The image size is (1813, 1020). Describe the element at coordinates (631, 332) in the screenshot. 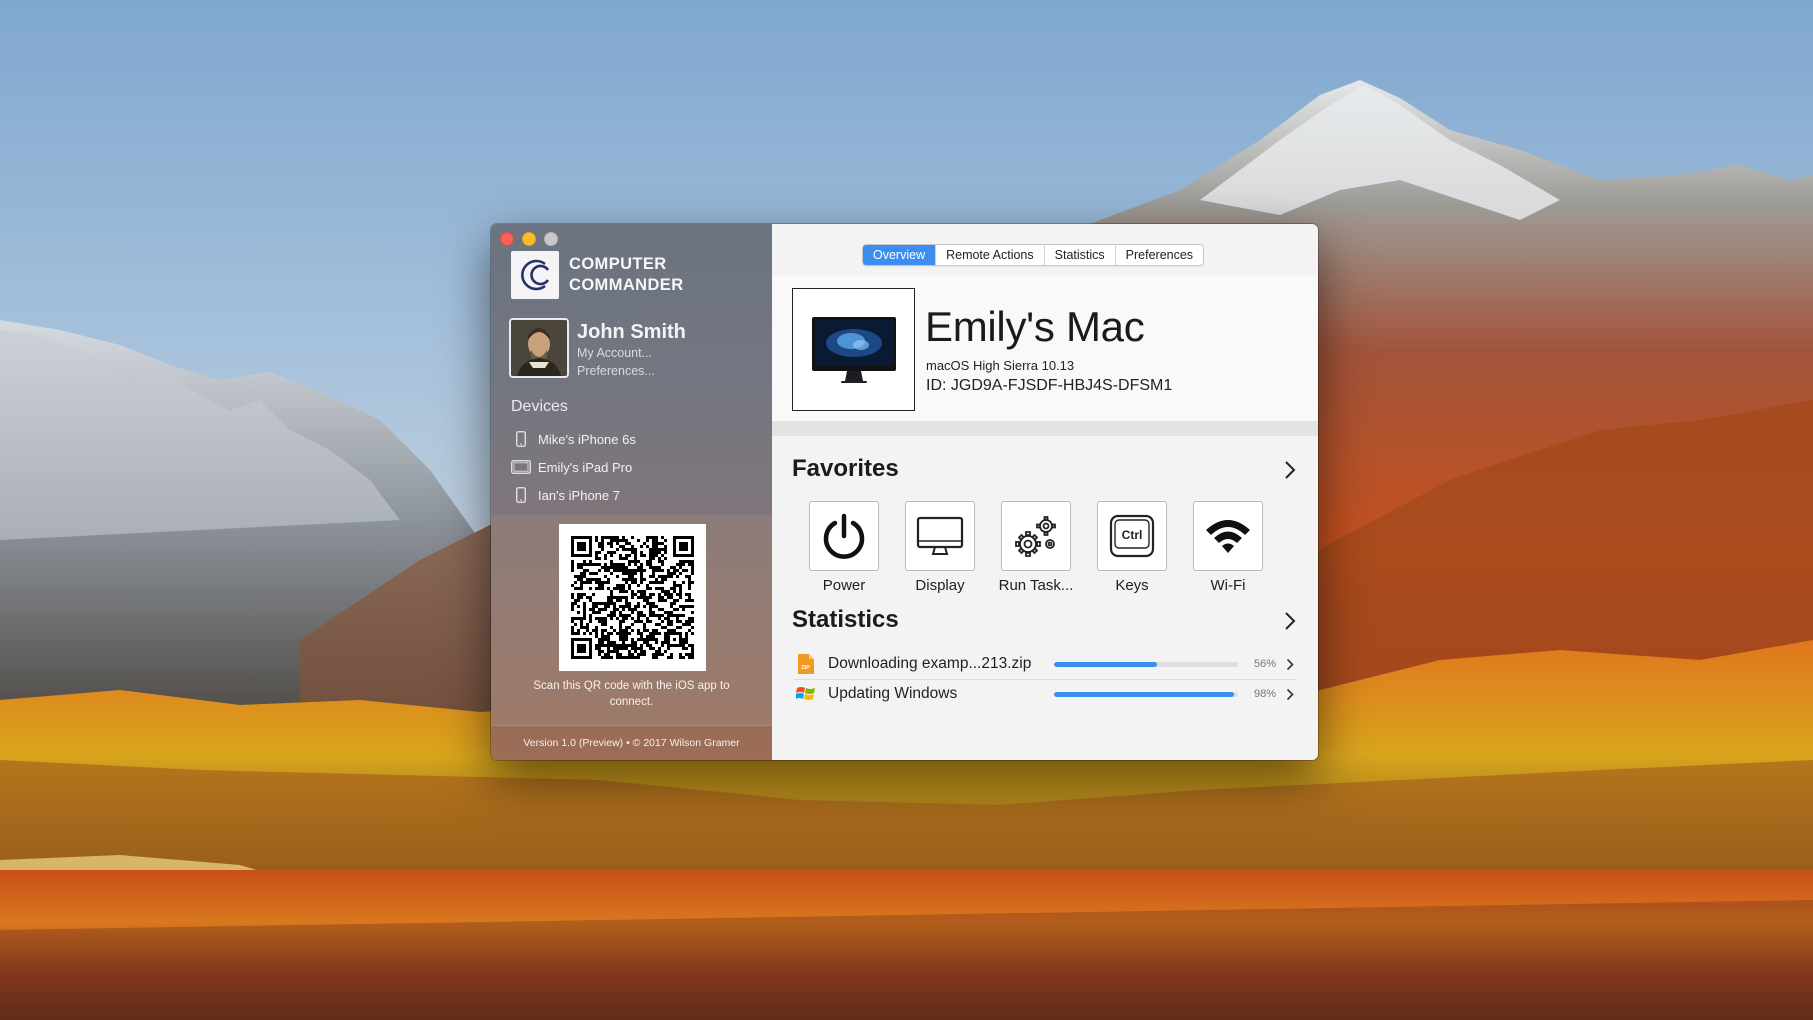

I see `user-name: John Smith` at that location.